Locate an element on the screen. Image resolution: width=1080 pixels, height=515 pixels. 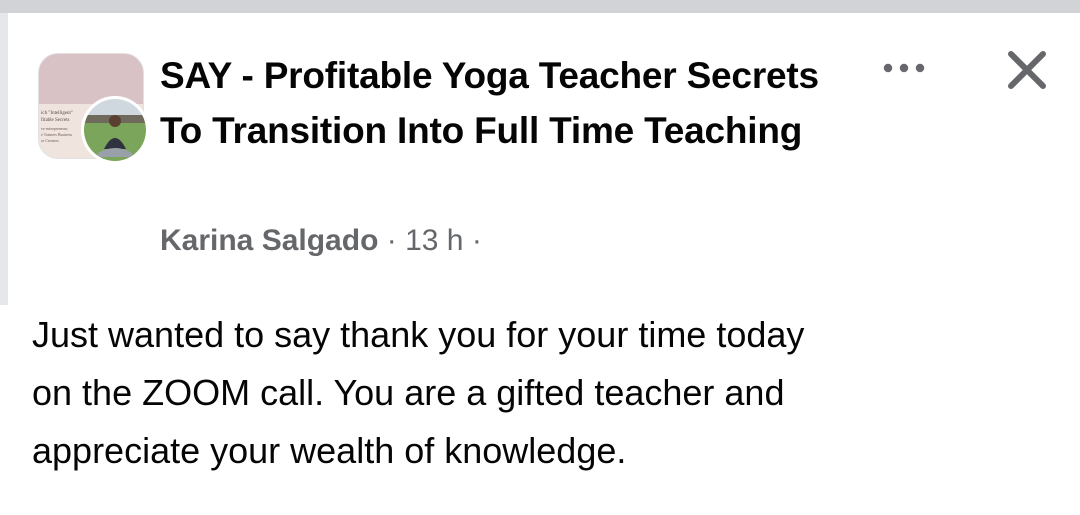
author-avatar is located at coordinates (115, 130).